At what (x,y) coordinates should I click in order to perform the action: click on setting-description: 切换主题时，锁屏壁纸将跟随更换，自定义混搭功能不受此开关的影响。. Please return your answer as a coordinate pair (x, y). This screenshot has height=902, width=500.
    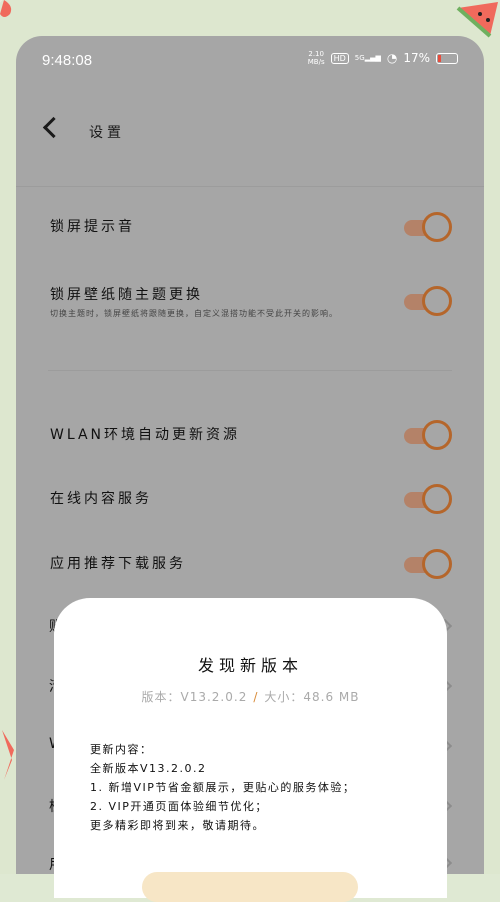
    Looking at the image, I should click on (194, 313).